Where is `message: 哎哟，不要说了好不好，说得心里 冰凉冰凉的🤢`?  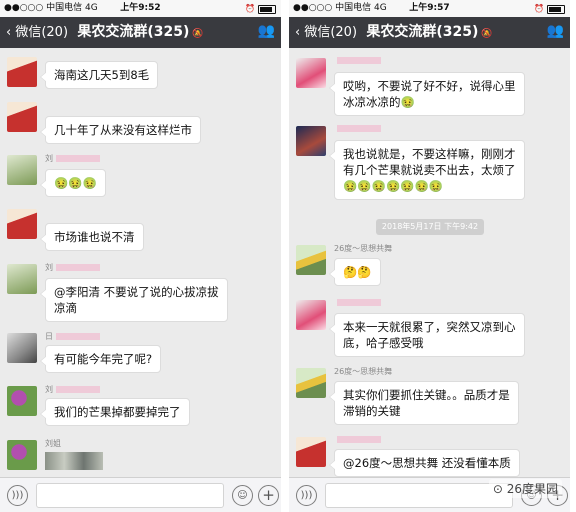 message: 哎哟，不要说了好不好，说得心里 冰凉冰凉的🤢 is located at coordinates (431, 87).